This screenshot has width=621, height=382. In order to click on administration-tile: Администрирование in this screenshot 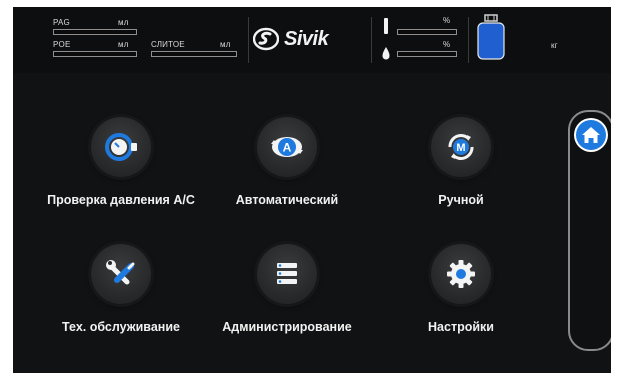, I will do `click(287, 304)`.